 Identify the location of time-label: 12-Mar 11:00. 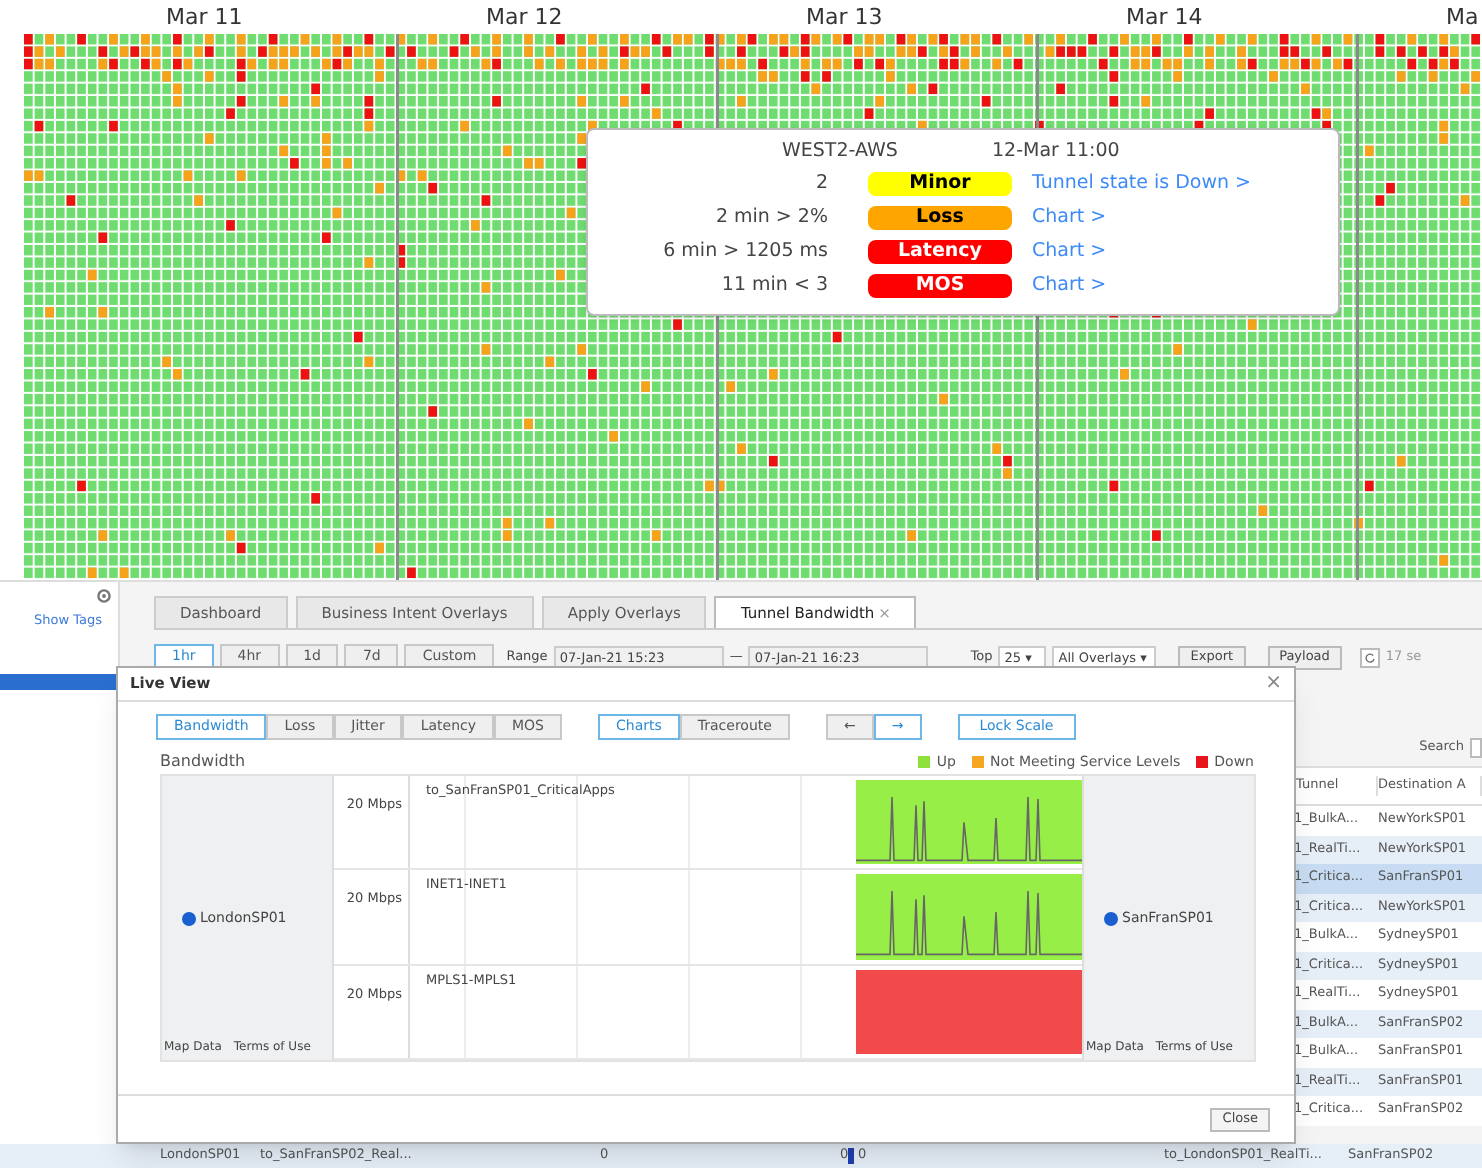
(1056, 152).